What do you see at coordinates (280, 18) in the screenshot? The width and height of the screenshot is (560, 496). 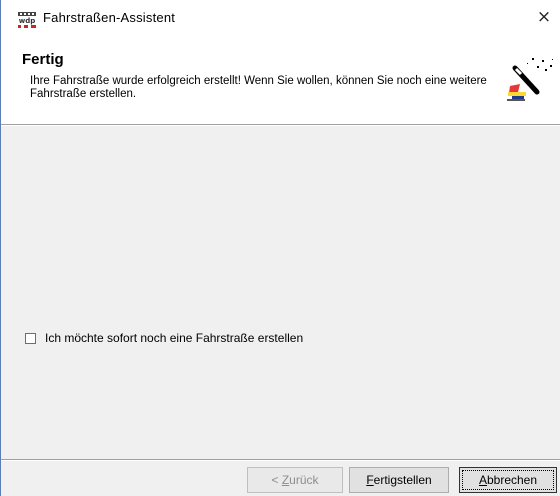 I see `title-bar: wdp Fahrstraßen-Assistent ×` at bounding box center [280, 18].